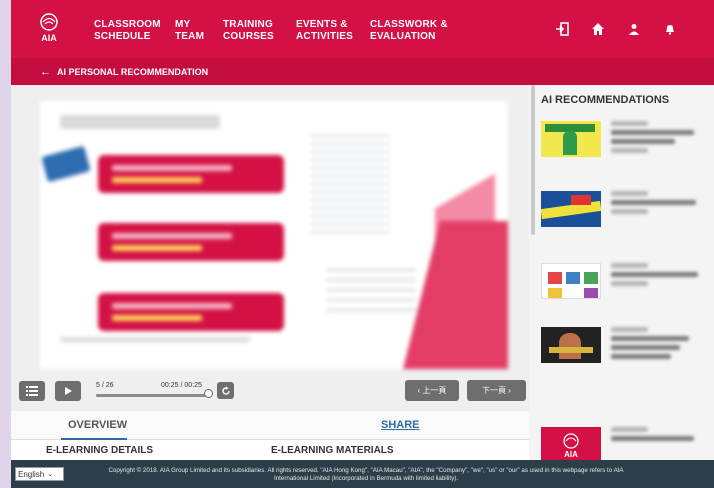 This screenshot has height=488, width=714. I want to click on language-select: English ⌄, so click(39, 474).